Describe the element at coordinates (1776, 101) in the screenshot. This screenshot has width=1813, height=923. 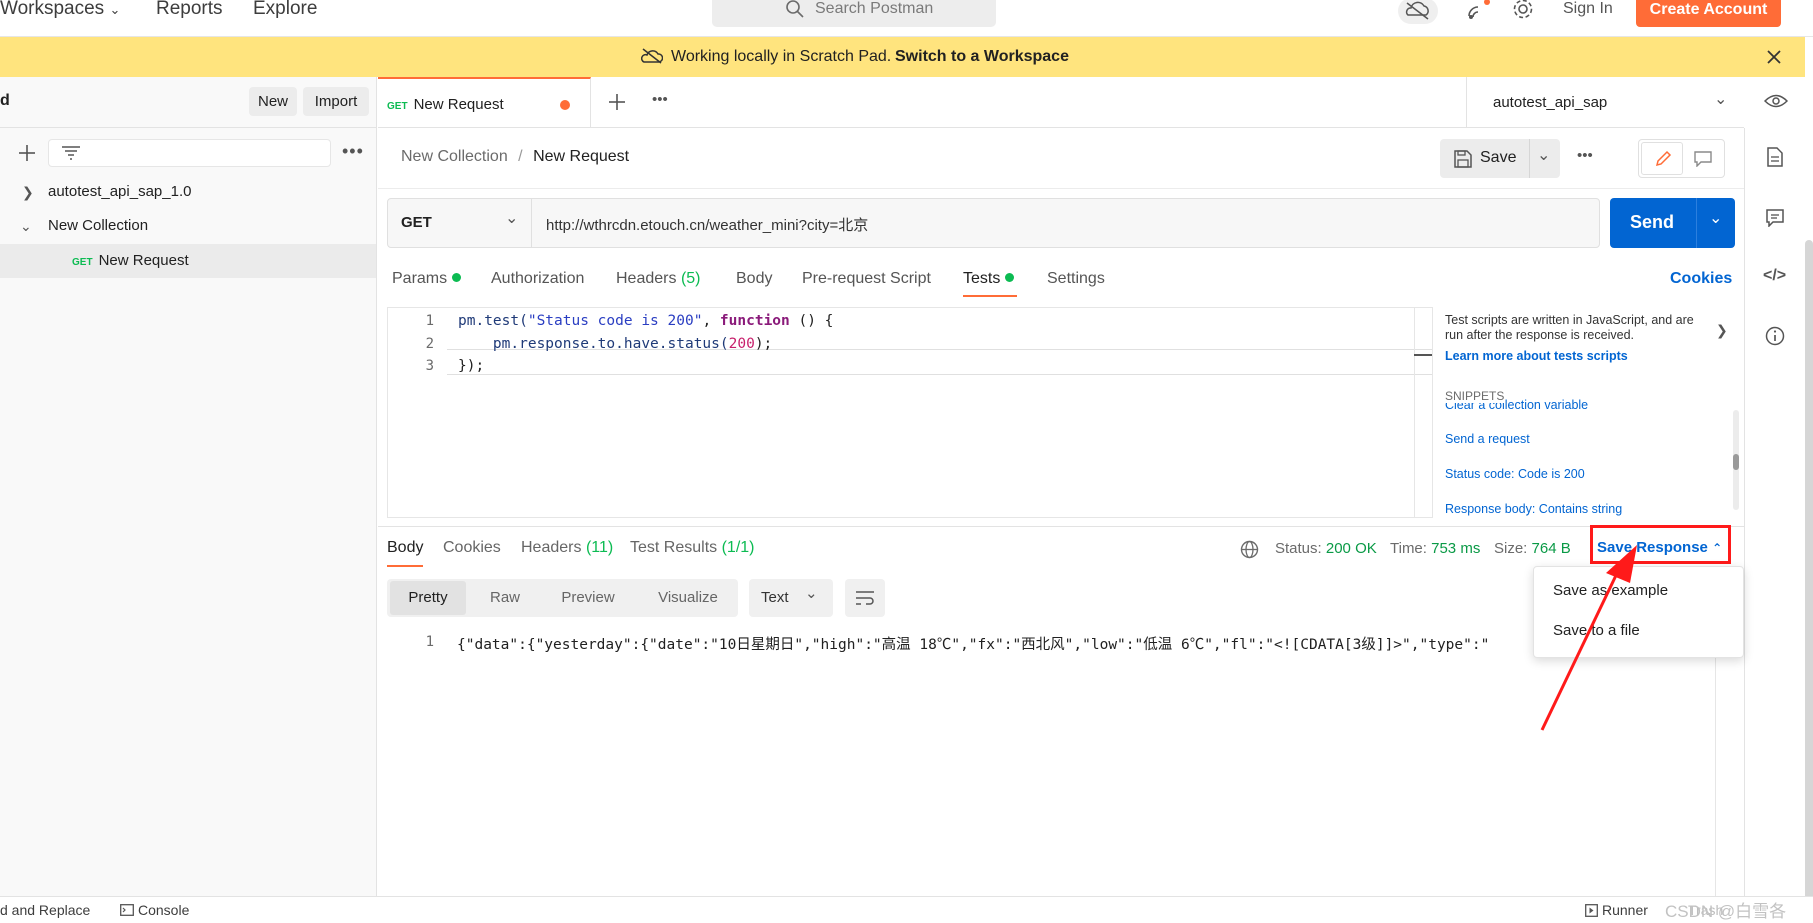
I see `eye-icon` at that location.